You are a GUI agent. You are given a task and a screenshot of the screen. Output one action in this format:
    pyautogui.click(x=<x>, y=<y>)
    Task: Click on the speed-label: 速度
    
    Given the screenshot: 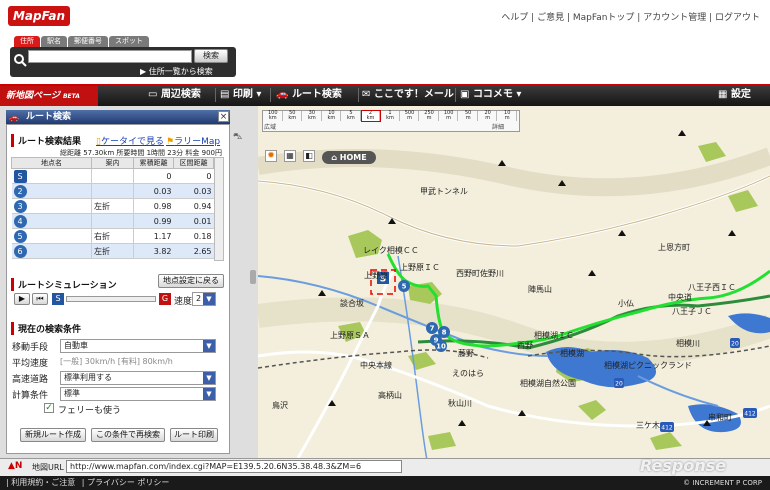 What is the action you would take?
    pyautogui.click(x=183, y=302)
    